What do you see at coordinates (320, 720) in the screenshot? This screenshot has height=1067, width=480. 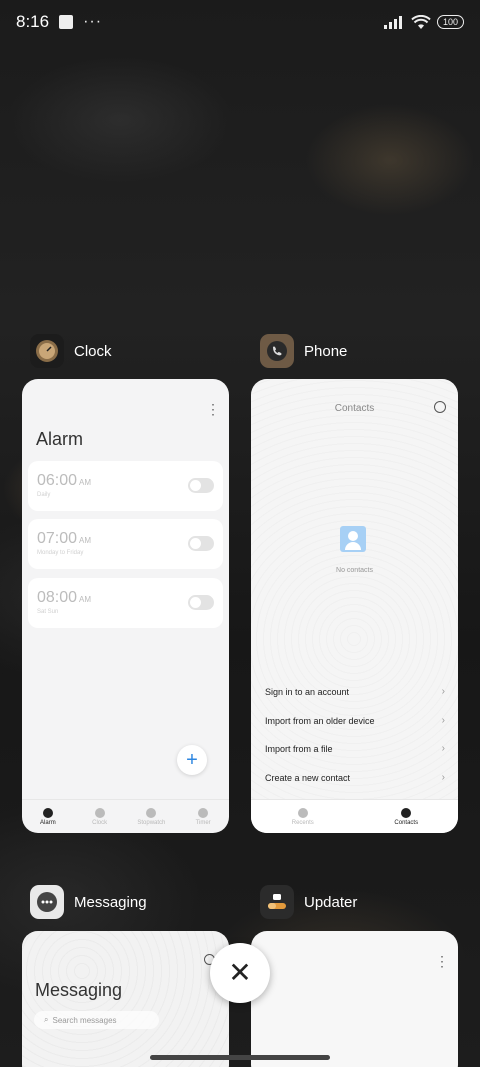 I see `action-label: Import from an older device` at bounding box center [320, 720].